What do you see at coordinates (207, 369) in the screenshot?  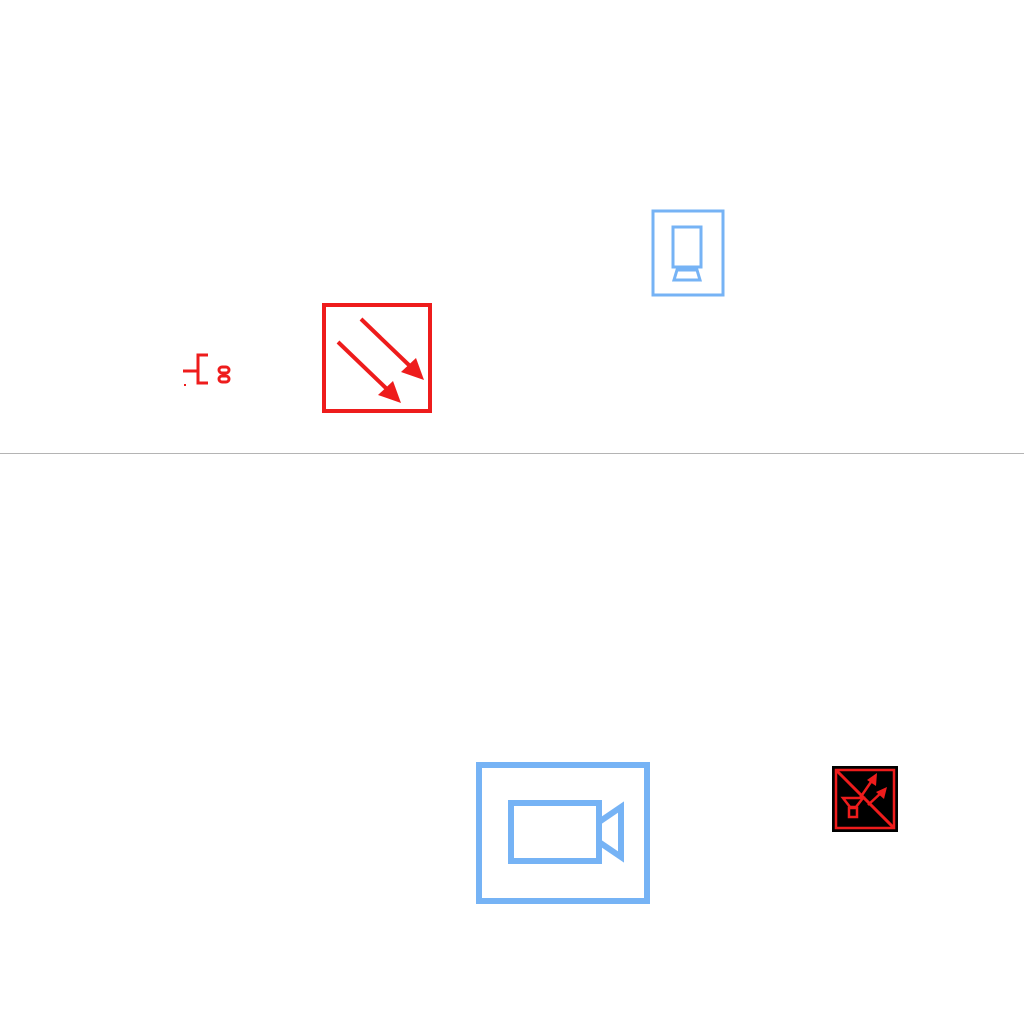 I see `feeder-branch-icon` at bounding box center [207, 369].